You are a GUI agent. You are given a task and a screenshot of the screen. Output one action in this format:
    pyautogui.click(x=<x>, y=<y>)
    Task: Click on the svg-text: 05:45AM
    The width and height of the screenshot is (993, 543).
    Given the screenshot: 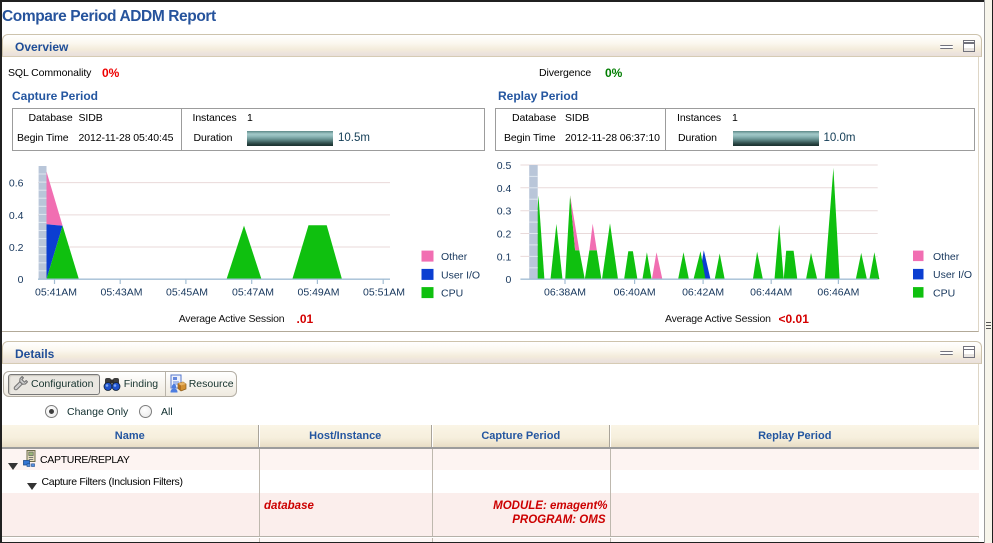 What is the action you would take?
    pyautogui.click(x=187, y=293)
    